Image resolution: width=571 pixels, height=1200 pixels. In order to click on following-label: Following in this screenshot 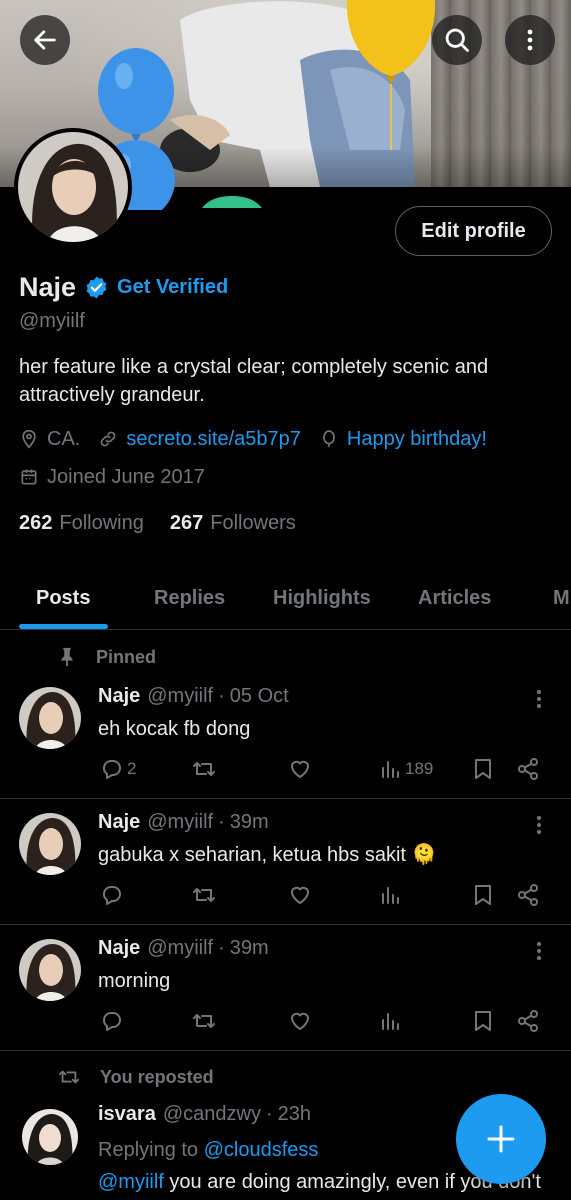, I will do `click(101, 523)`.